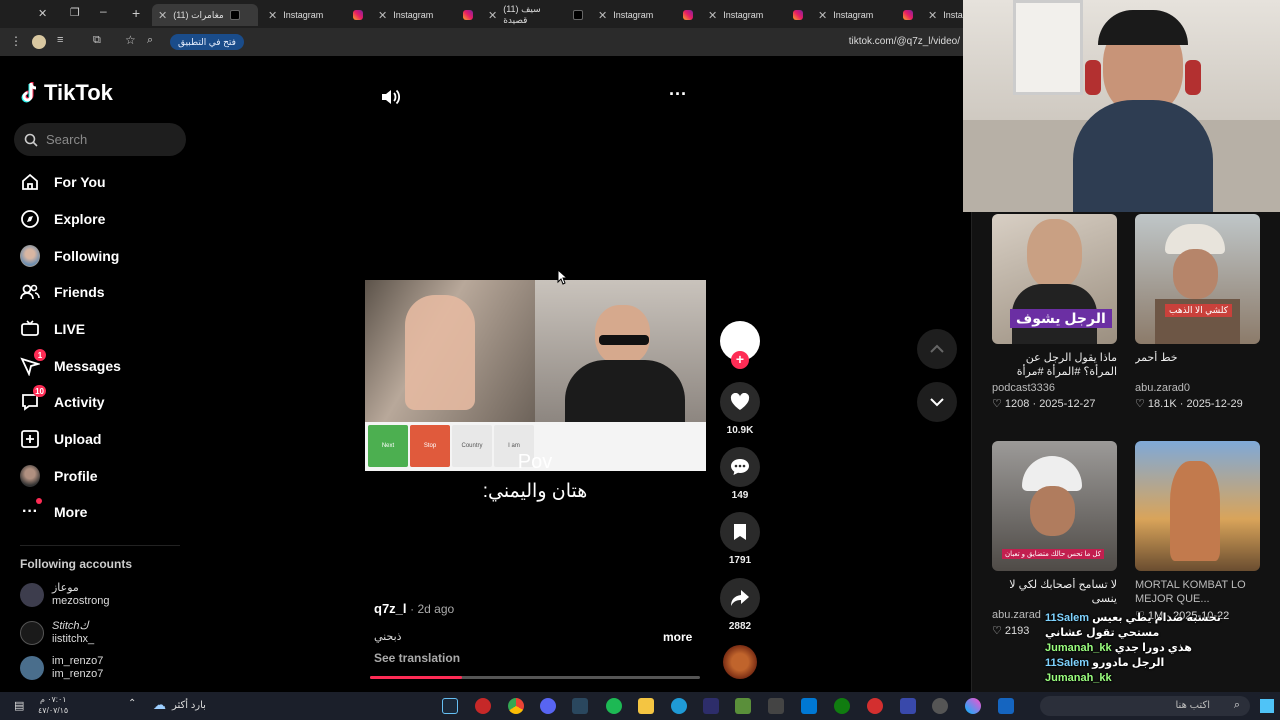  Describe the element at coordinates (132, 703) in the screenshot. I see `tray-arrow-icon: ⌃` at that location.